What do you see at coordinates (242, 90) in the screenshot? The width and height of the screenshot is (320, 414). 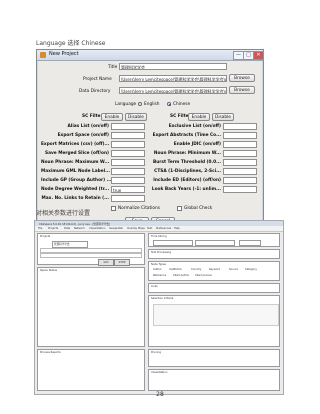 I see `data-browse-button: Browse` at bounding box center [242, 90].